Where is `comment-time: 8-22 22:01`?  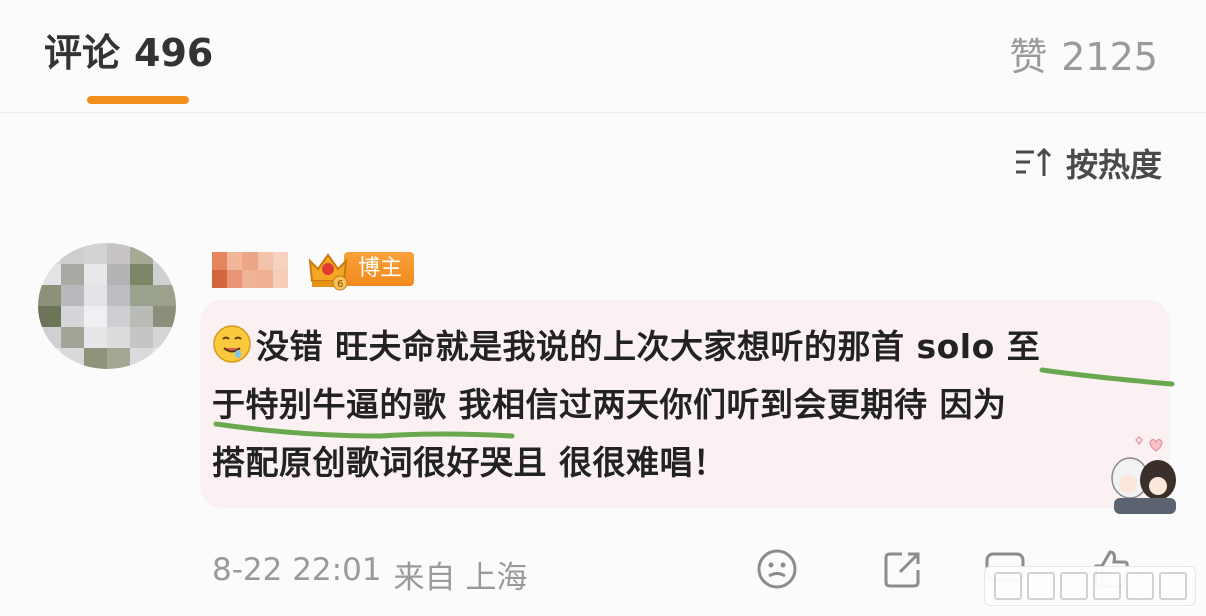
comment-time: 8-22 22:01 is located at coordinates (297, 570).